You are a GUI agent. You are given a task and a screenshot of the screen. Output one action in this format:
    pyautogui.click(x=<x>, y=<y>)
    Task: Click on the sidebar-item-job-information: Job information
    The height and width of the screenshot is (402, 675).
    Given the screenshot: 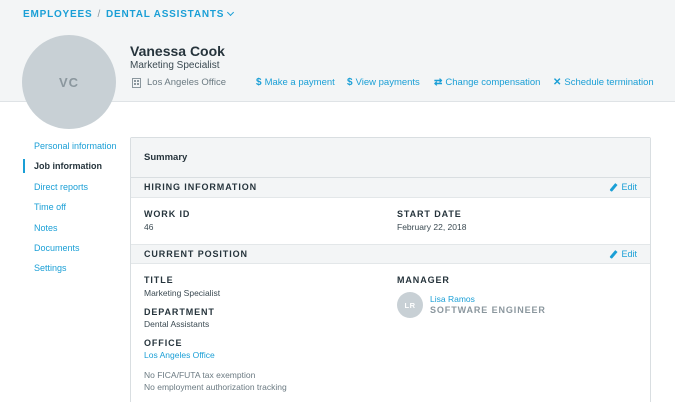 What is the action you would take?
    pyautogui.click(x=73, y=169)
    